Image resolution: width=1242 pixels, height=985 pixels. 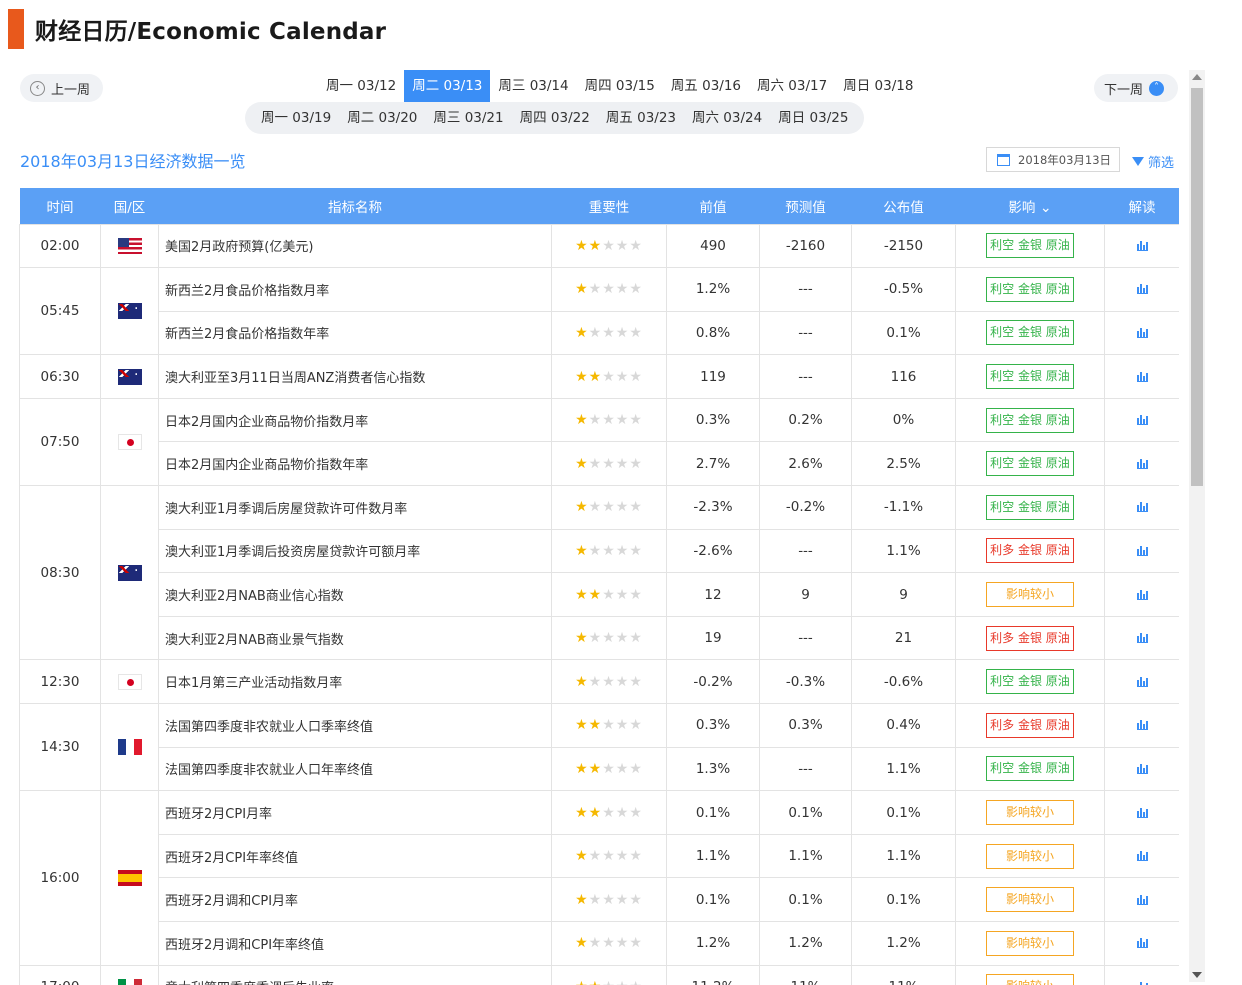 I want to click on date-picker: 2018年03月13日, so click(x=1053, y=159).